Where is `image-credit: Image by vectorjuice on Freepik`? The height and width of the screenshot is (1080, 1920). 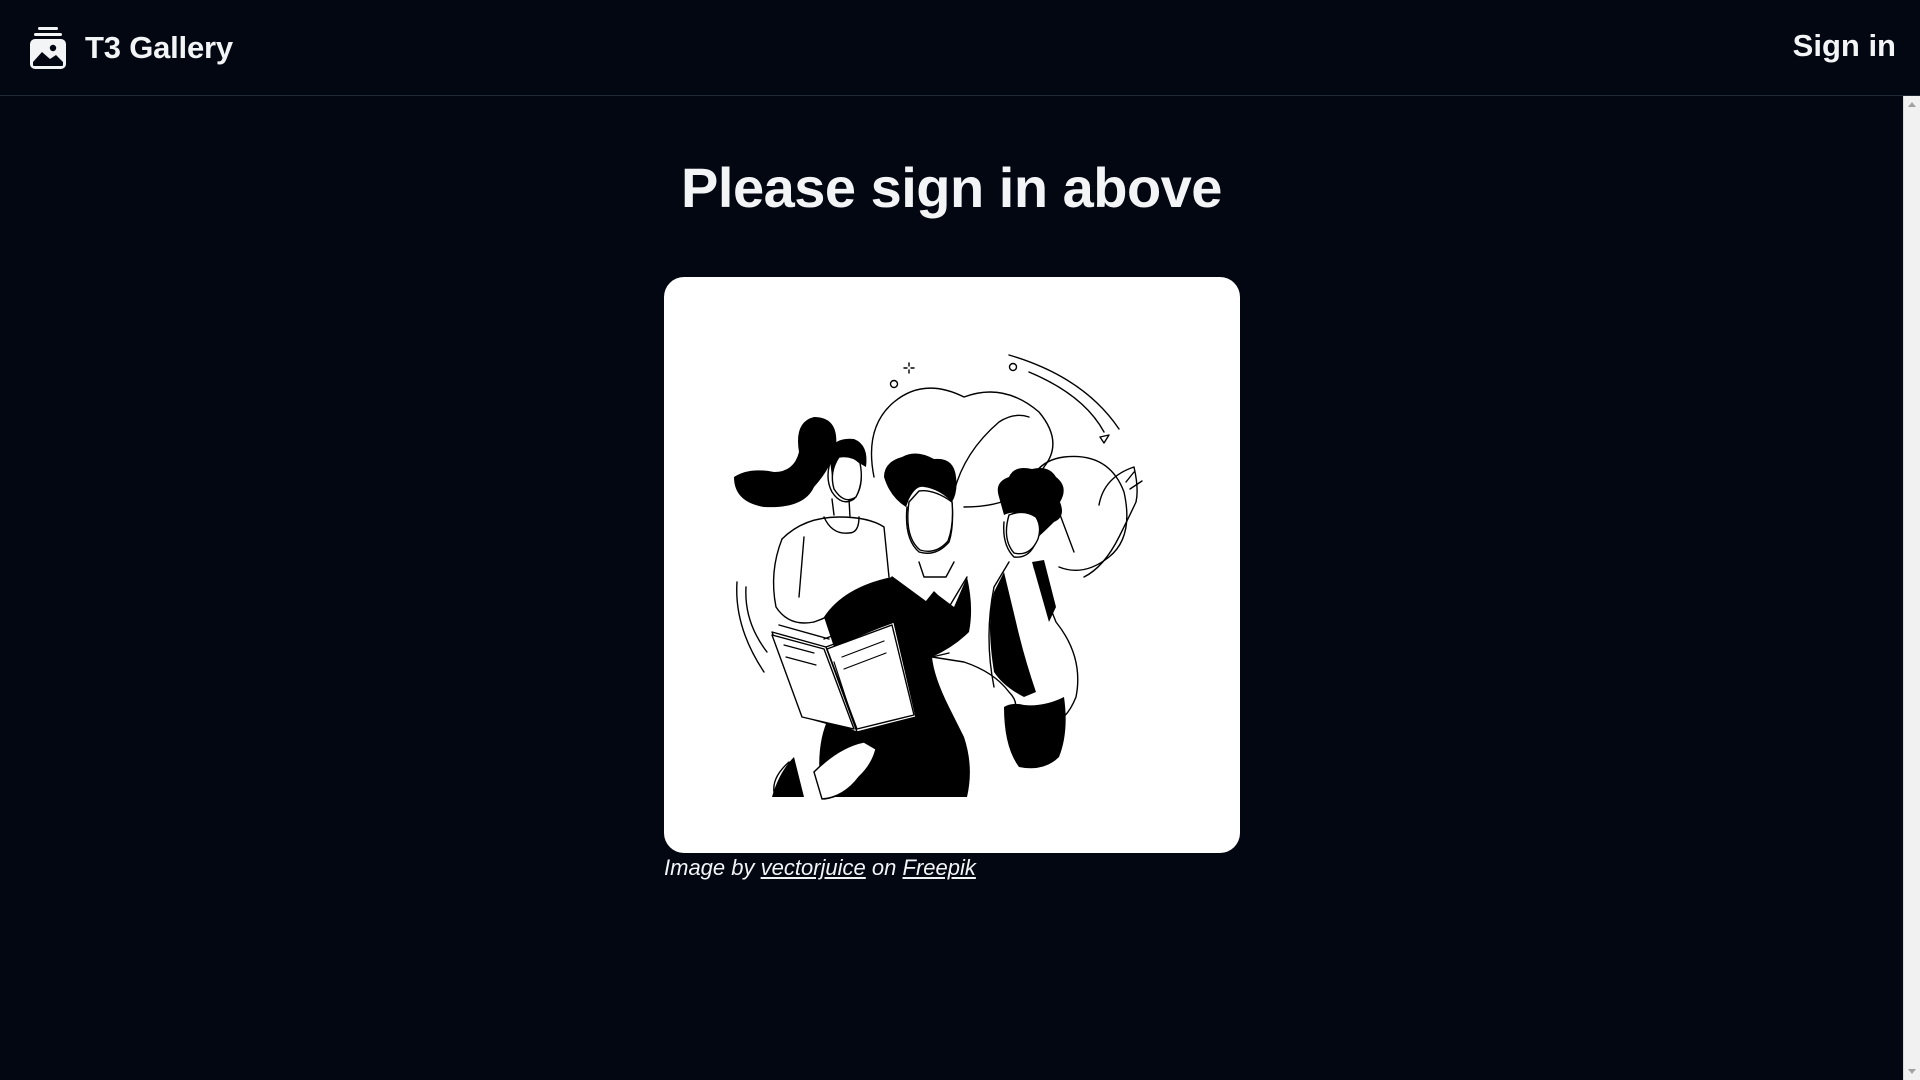 image-credit: Image by vectorjuice on Freepik is located at coordinates (820, 868).